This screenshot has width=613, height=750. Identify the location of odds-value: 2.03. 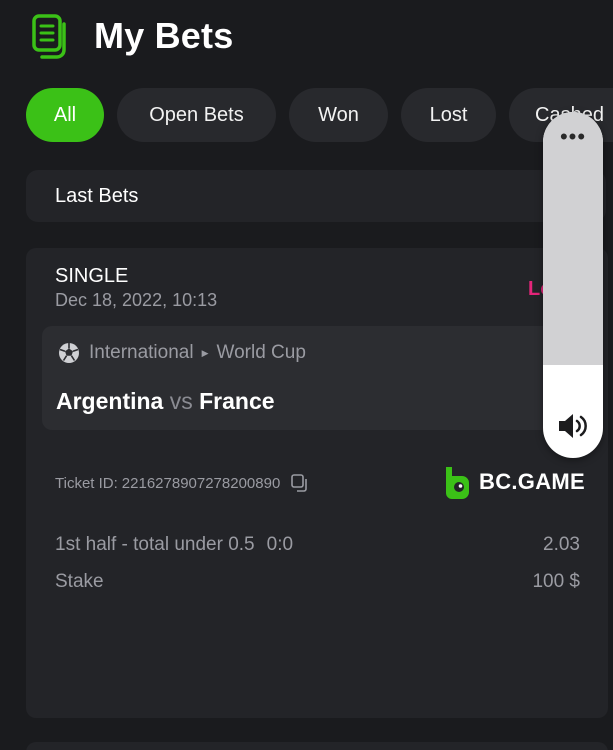
(561, 544).